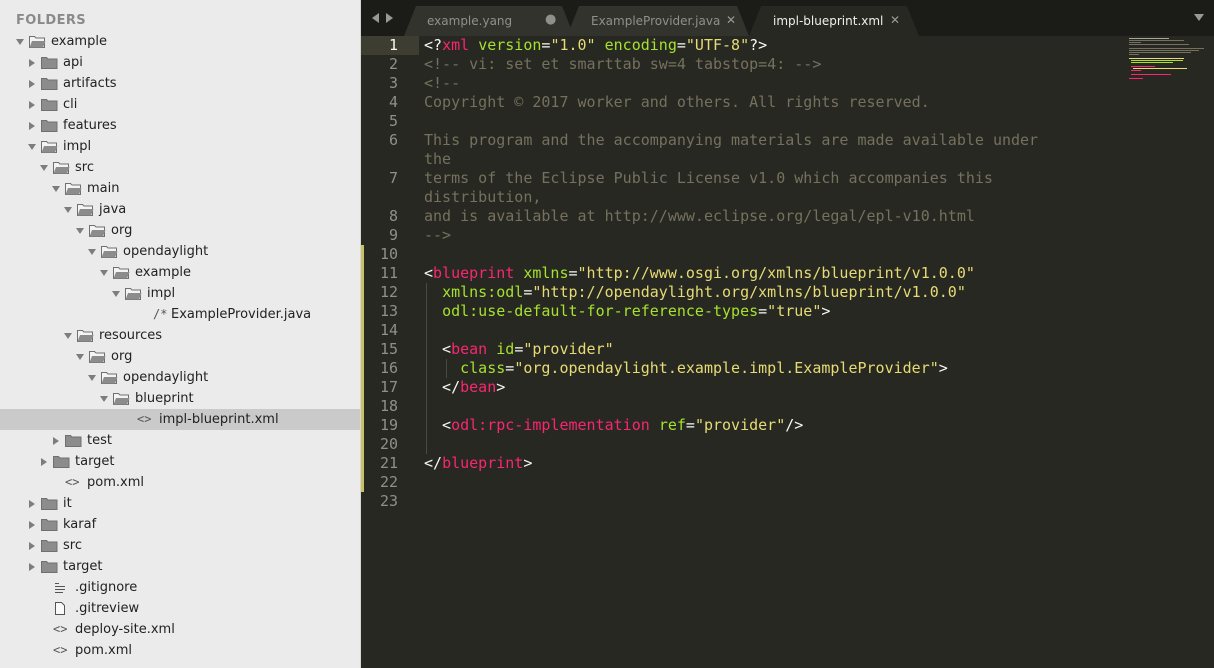 This screenshot has width=1214, height=668. What do you see at coordinates (834, 21) in the screenshot?
I see `tab-impl-blueprint-xml: impl-blueprint.xml ✕` at bounding box center [834, 21].